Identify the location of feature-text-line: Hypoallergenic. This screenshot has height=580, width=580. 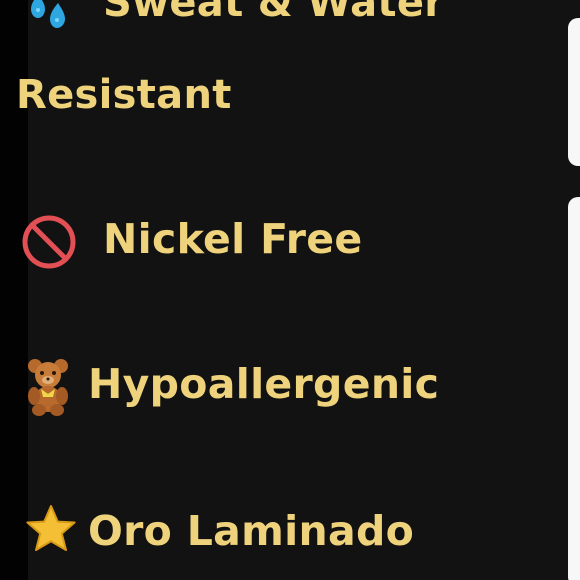
(264, 384).